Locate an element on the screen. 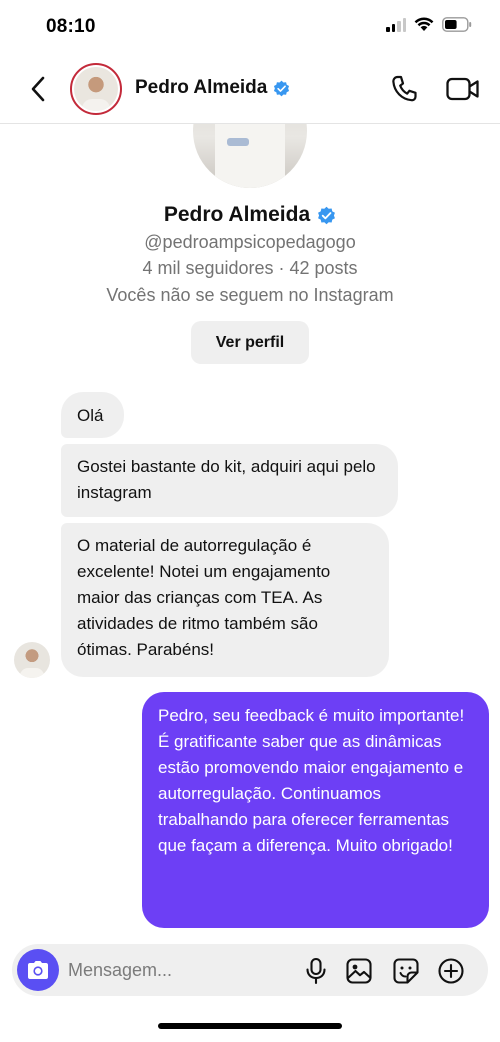  camera-icon is located at coordinates (38, 970).